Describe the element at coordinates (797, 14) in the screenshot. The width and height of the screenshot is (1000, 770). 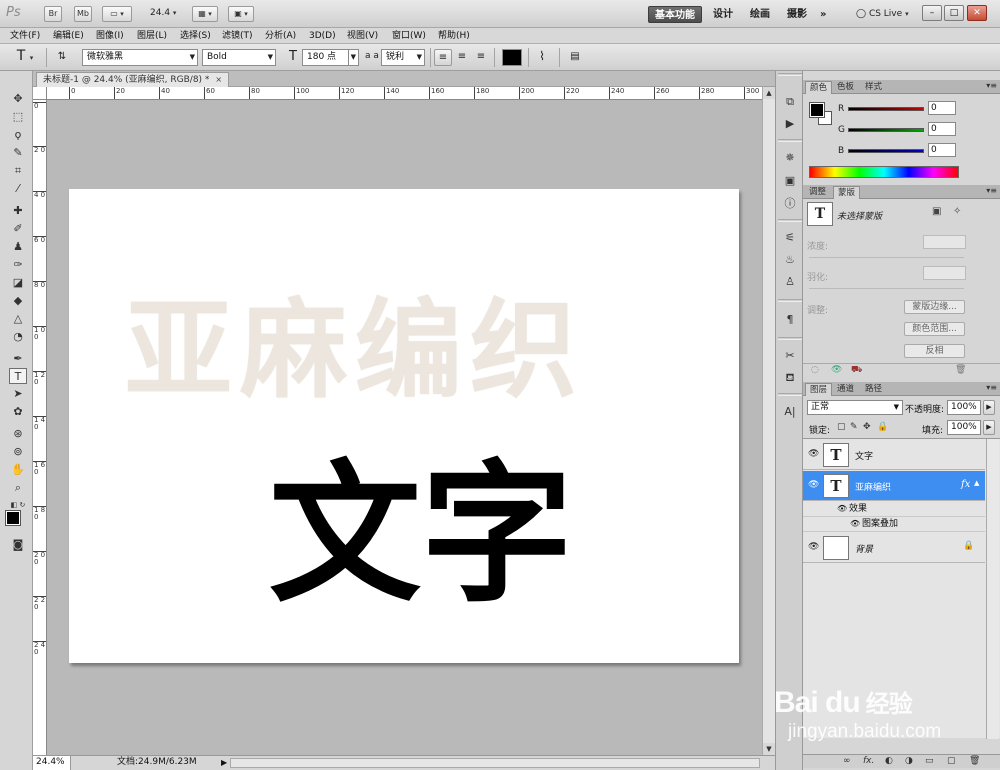
I see `workspace-photography: 摄影` at that location.